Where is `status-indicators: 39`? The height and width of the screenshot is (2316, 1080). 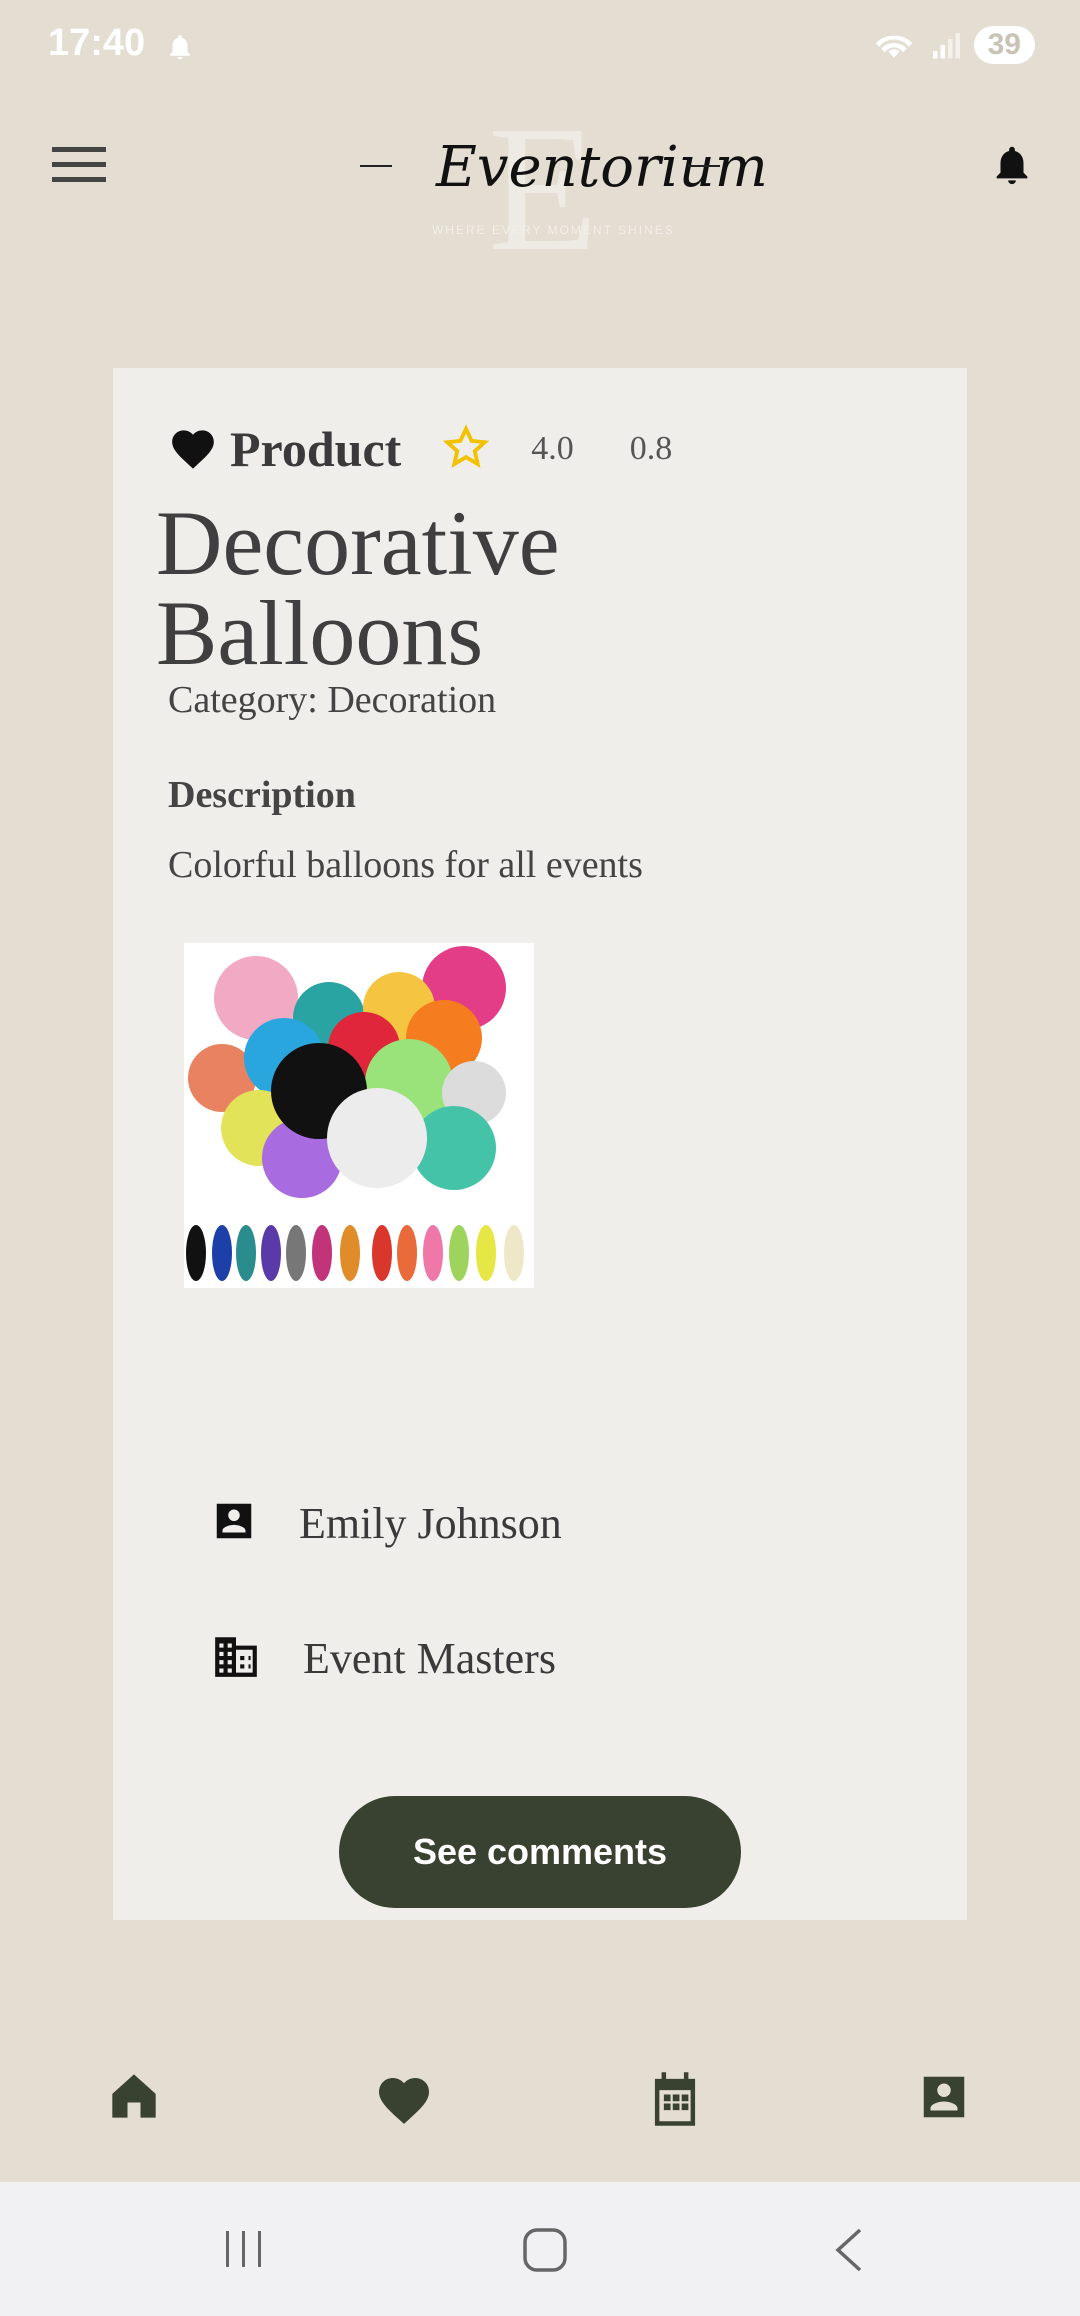
status-indicators: 39 is located at coordinates (953, 45).